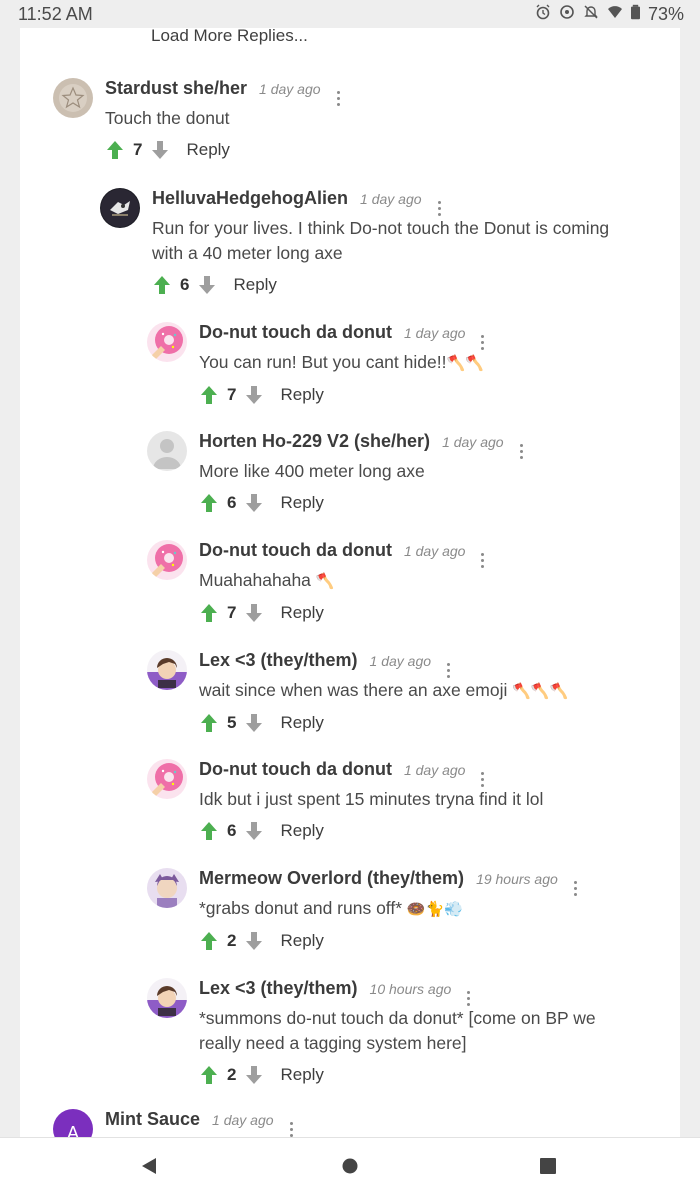 The height and width of the screenshot is (1195, 700). Describe the element at coordinates (250, 198) in the screenshot. I see `comment-author: HelluvaHedgehogAlien` at that location.